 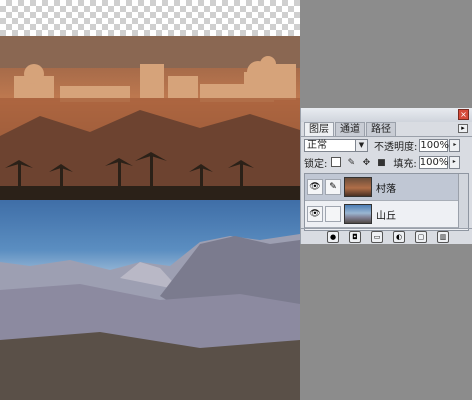 What do you see at coordinates (381, 163) in the screenshot?
I see `lock-all-icon: ■` at bounding box center [381, 163].